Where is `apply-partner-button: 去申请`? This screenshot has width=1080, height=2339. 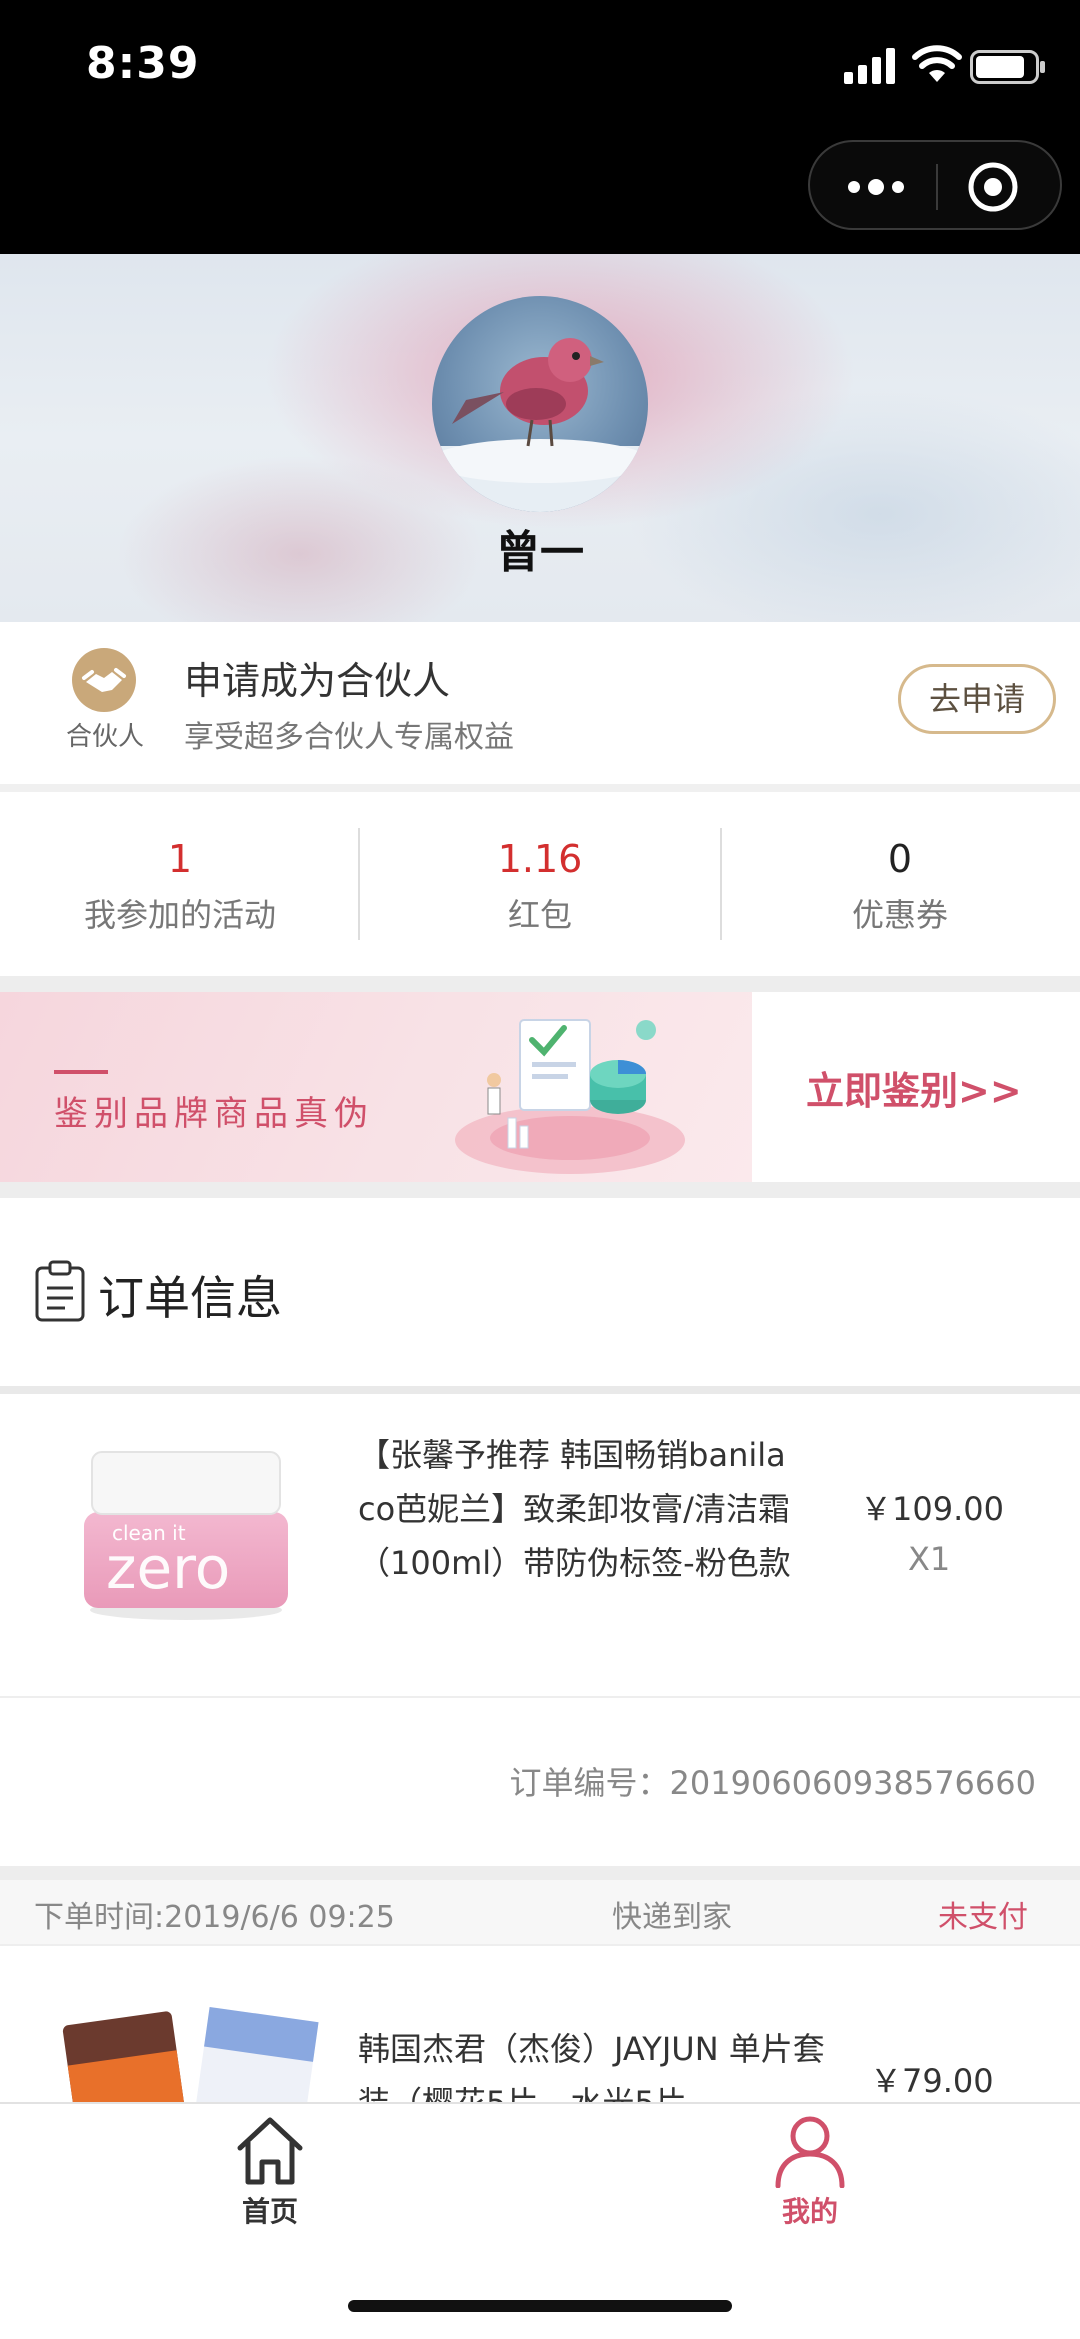
apply-partner-button: 去申请 is located at coordinates (977, 699).